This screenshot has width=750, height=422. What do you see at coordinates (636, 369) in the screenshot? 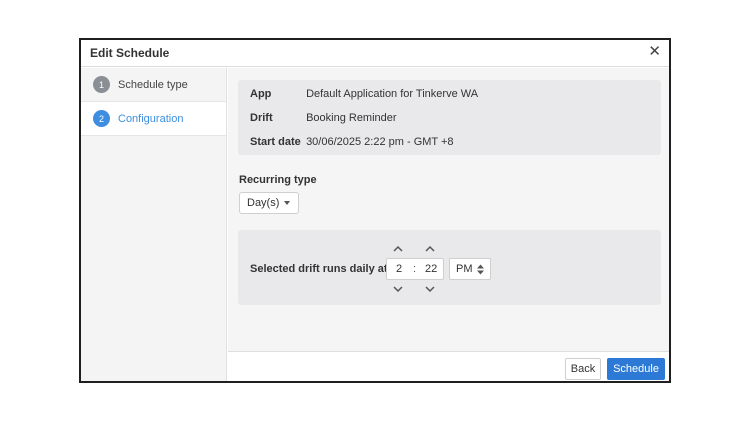
I see `schedule-button: Schedule` at bounding box center [636, 369].